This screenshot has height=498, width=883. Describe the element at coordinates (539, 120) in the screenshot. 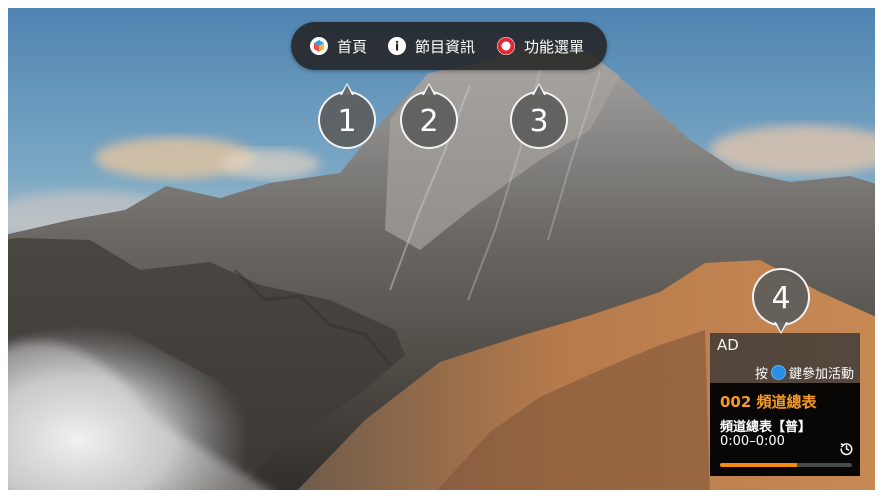

I see `callout-number-3: 3` at that location.